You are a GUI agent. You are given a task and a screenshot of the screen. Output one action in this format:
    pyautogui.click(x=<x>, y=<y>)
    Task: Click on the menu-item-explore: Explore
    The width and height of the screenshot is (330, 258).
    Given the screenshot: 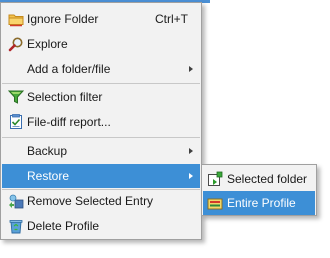 What is the action you would take?
    pyautogui.click(x=101, y=44)
    